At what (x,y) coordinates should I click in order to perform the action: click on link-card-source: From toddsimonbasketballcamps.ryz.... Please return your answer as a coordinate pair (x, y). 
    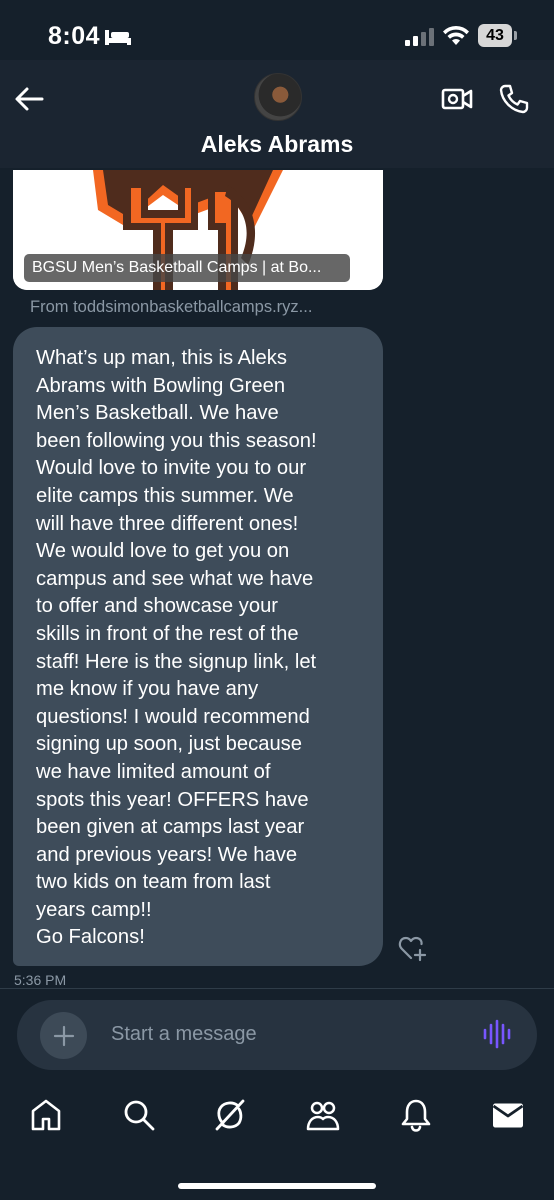
    Looking at the image, I should click on (171, 307).